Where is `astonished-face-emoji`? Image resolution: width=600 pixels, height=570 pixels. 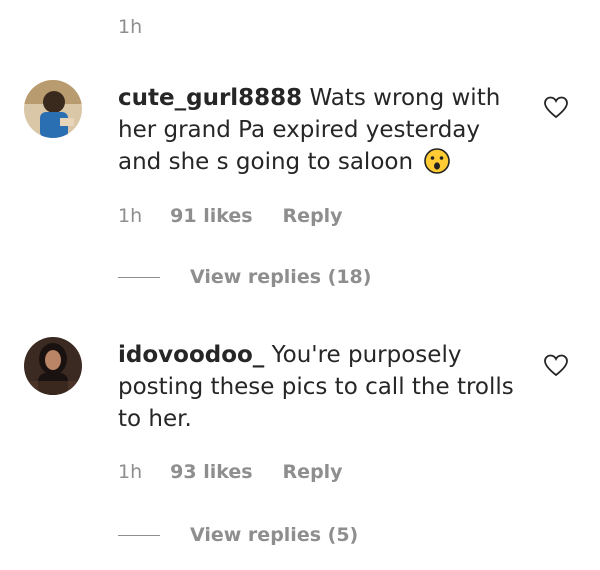
astonished-face-emoji is located at coordinates (437, 161).